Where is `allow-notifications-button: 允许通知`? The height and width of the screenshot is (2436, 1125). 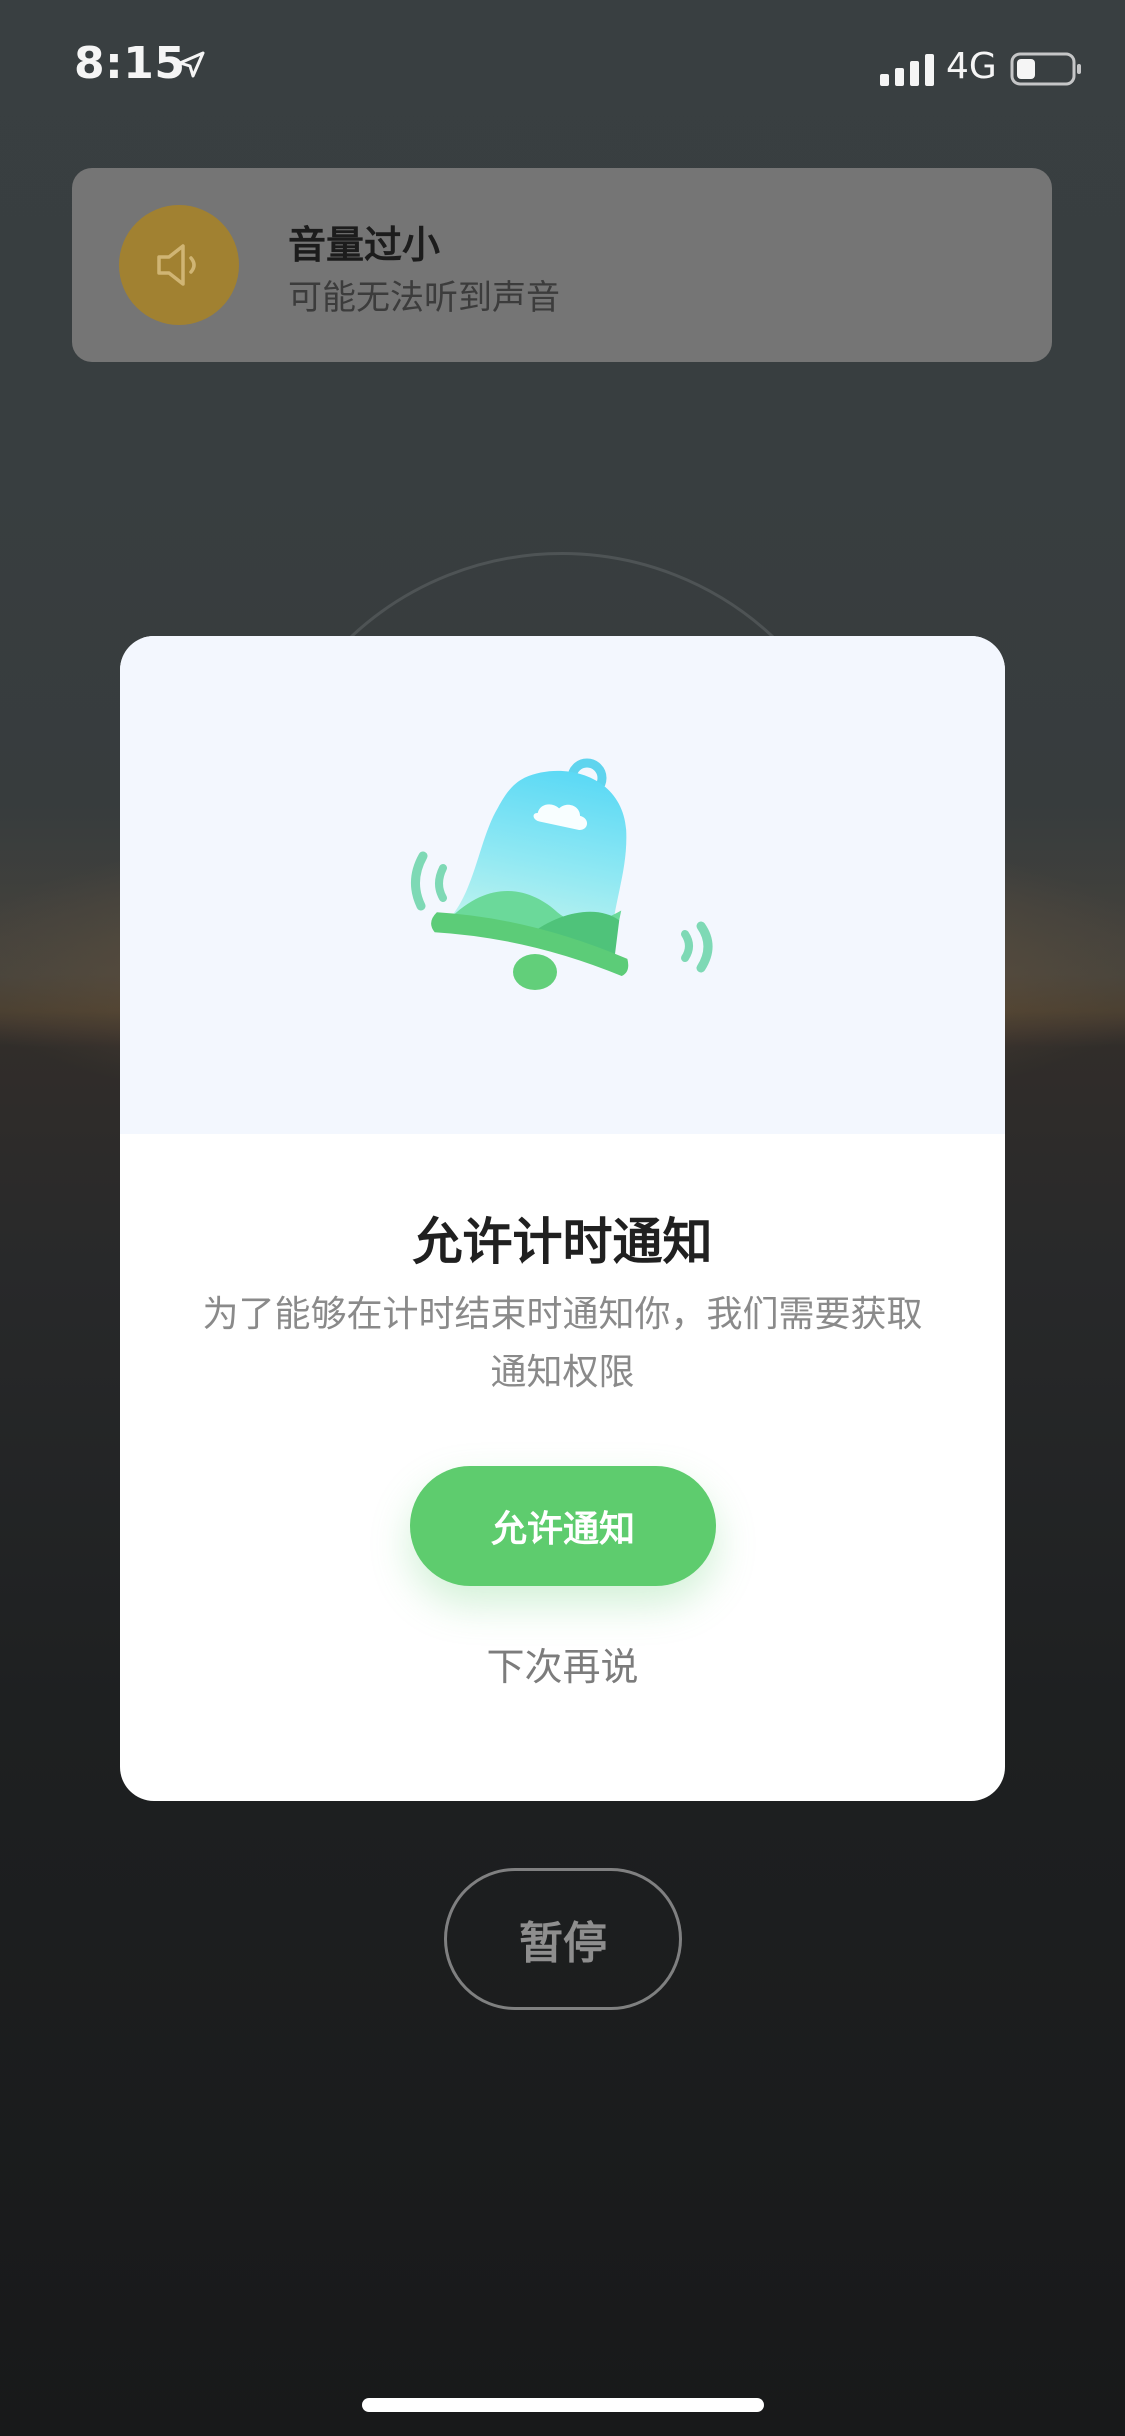 allow-notifications-button: 允许通知 is located at coordinates (563, 1526).